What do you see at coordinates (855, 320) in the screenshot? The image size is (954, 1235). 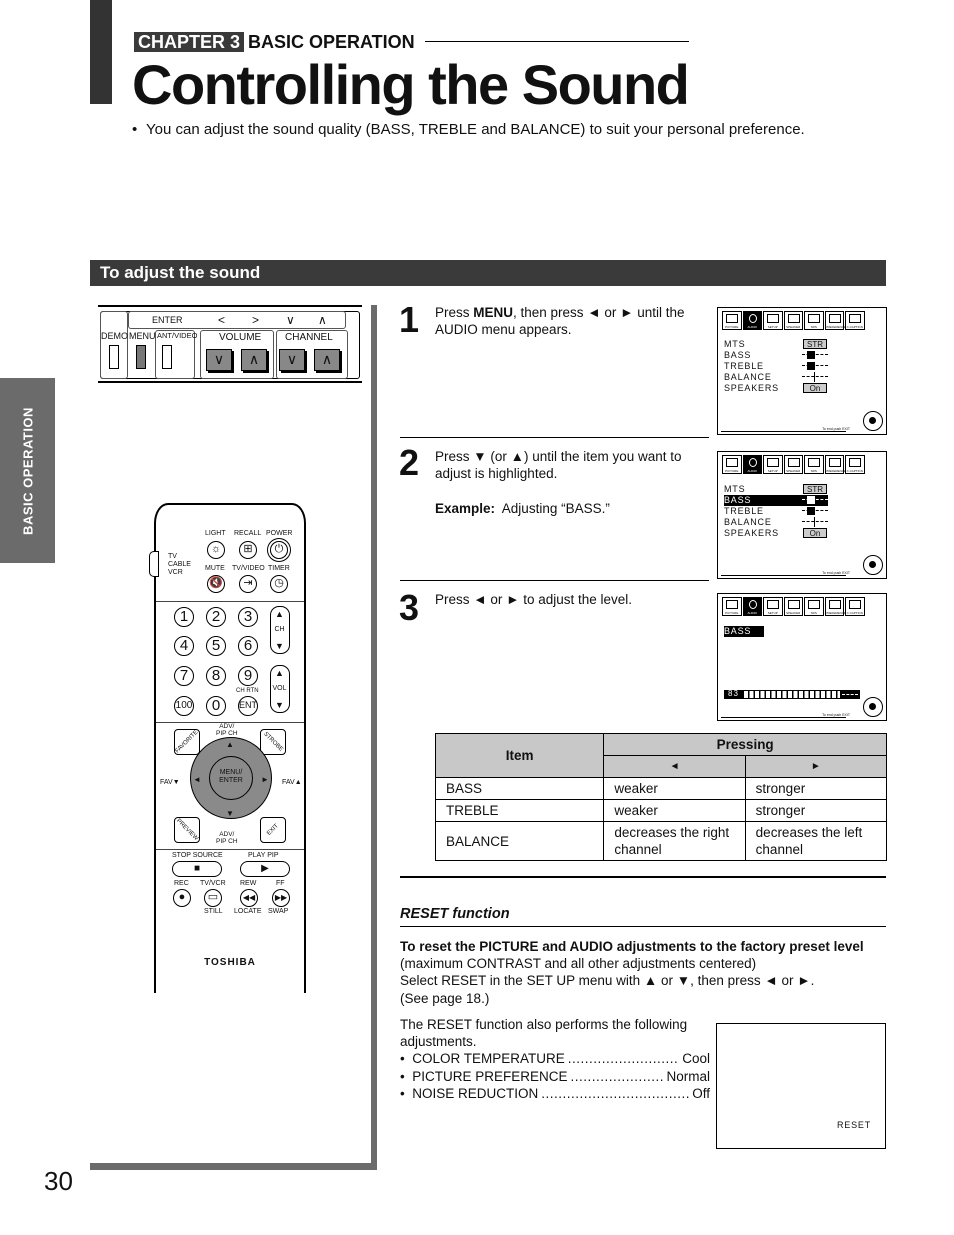 I see `caption-icon: C.CAPTION` at bounding box center [855, 320].